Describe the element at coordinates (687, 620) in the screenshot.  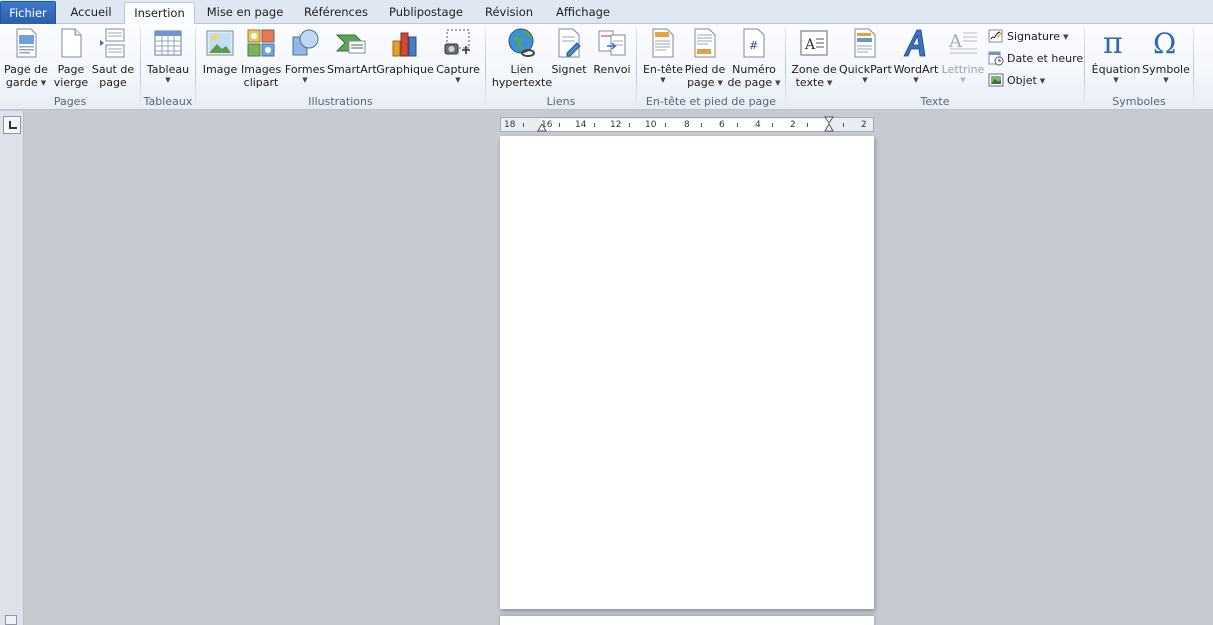
I see `document-page-next` at that location.